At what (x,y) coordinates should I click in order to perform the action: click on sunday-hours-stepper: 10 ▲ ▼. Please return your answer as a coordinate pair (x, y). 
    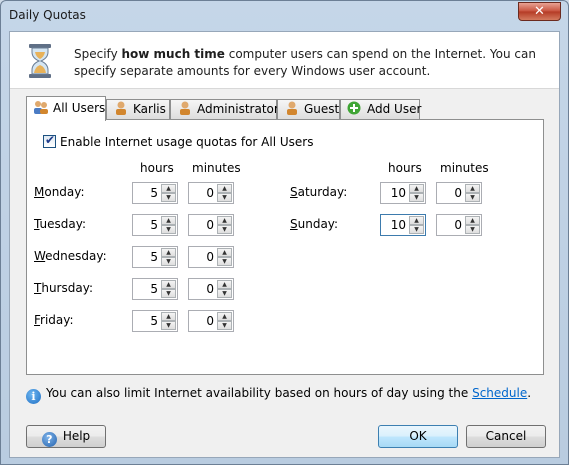
    Looking at the image, I should click on (403, 225).